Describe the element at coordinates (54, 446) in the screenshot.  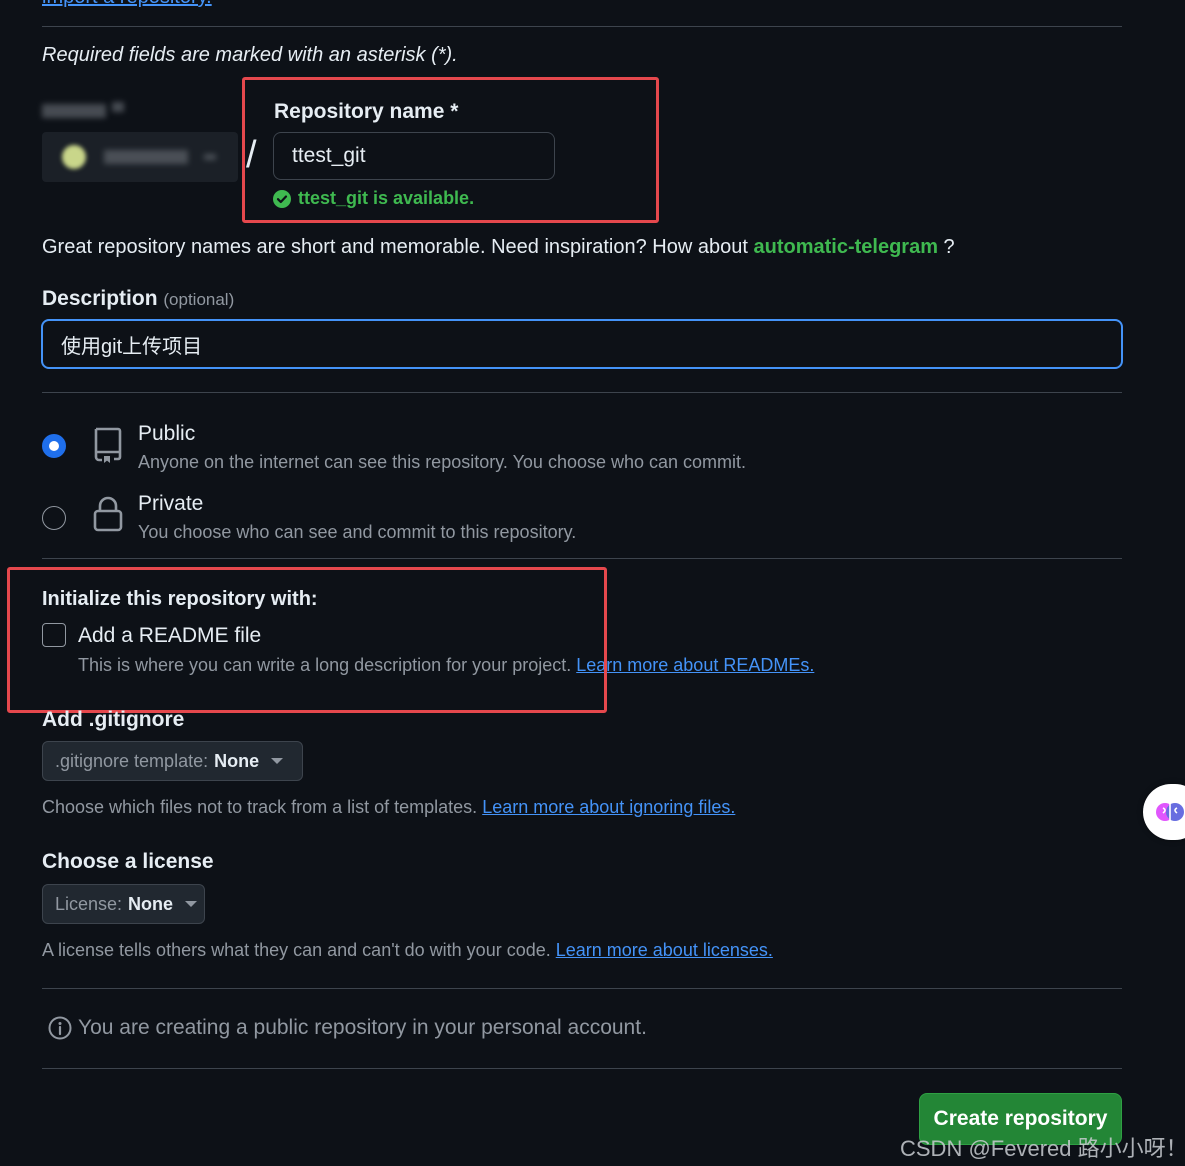
I see `public-radio` at that location.